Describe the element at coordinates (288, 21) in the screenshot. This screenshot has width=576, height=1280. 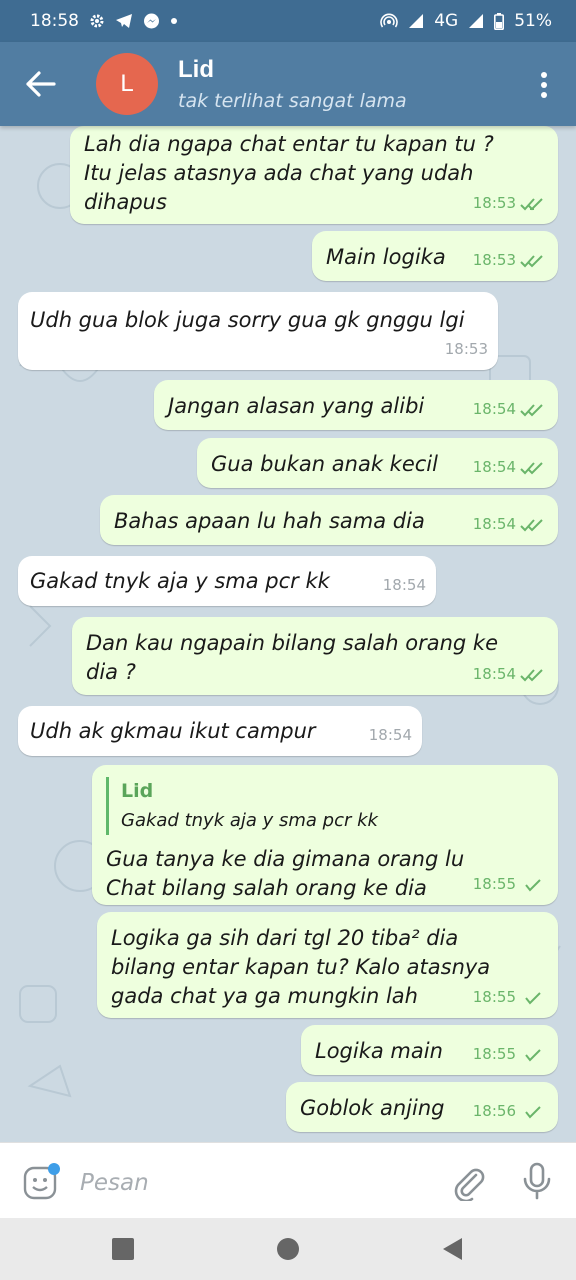
I see `status-bar: 18:58 4G 51%` at that location.